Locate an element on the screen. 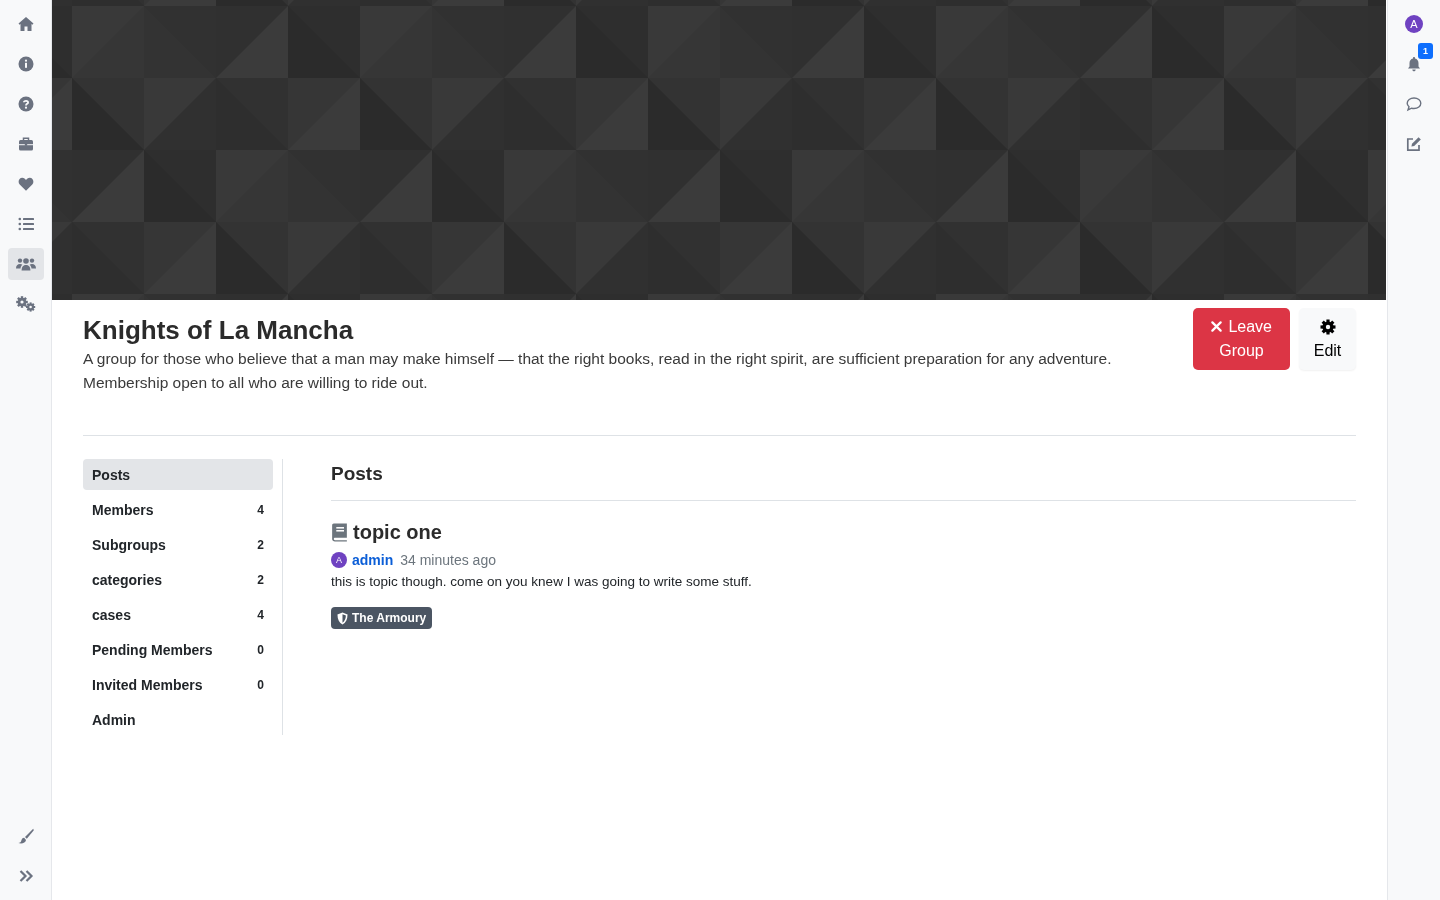 Image resolution: width=1440 pixels, height=900 pixels. heart-icon is located at coordinates (25, 184).